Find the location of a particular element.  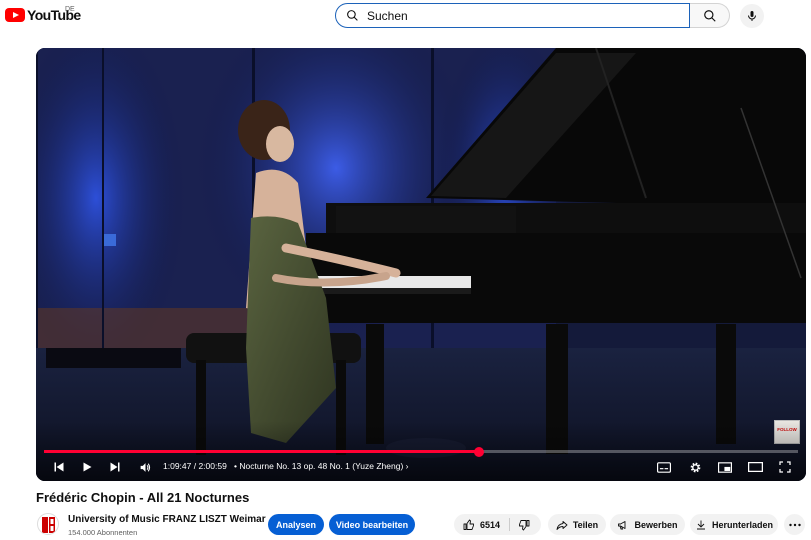

masthead: YouTube DE is located at coordinates (405, 17).